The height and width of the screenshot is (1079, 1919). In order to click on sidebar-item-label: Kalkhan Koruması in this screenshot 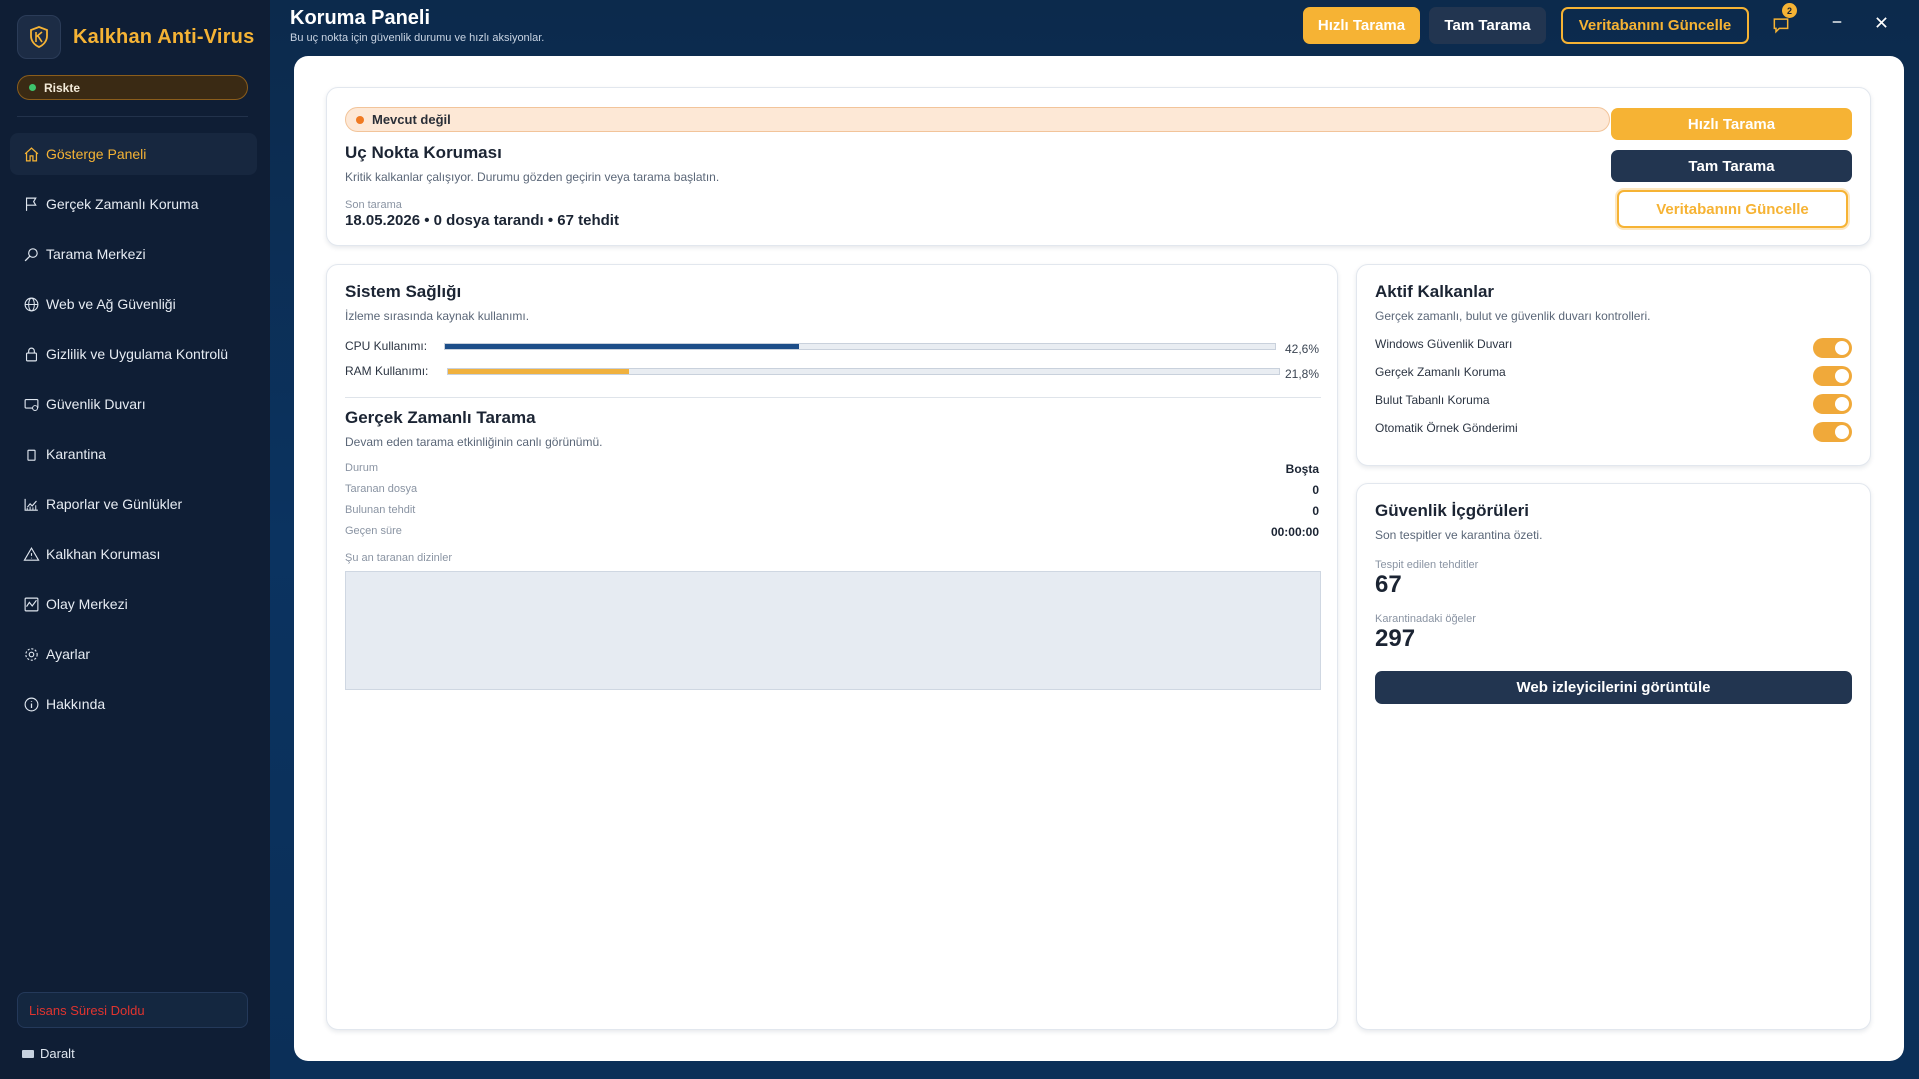, I will do `click(103, 554)`.